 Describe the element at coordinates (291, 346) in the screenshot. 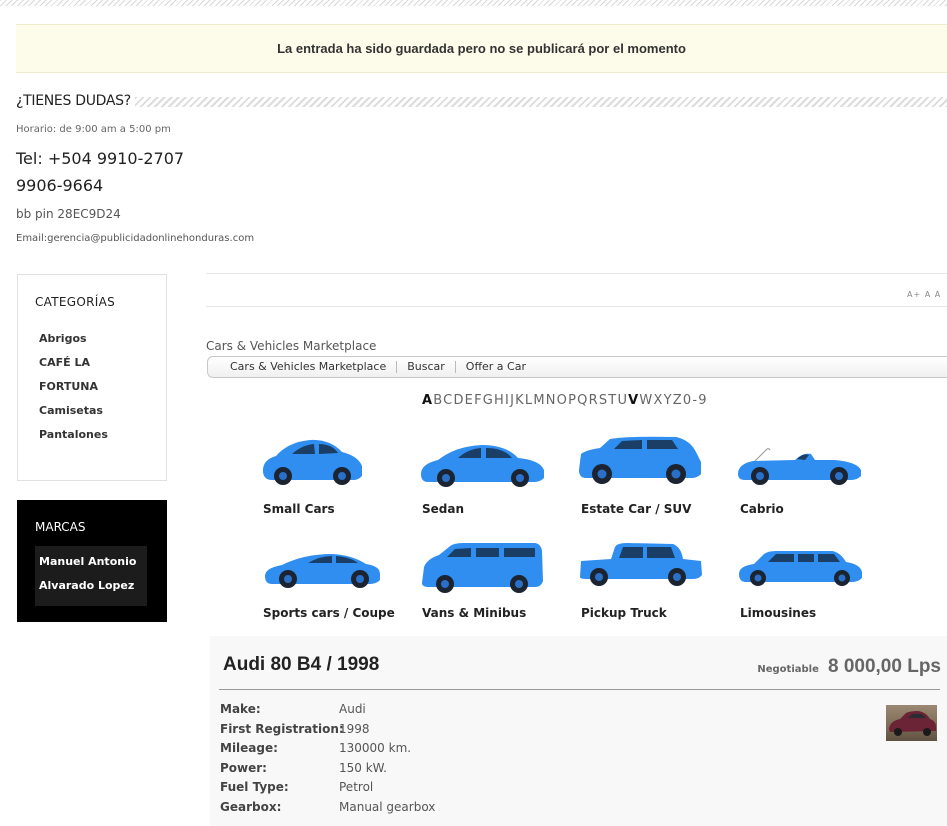

I see `marketplace-title: Cars & Vehicles Marketplace` at that location.